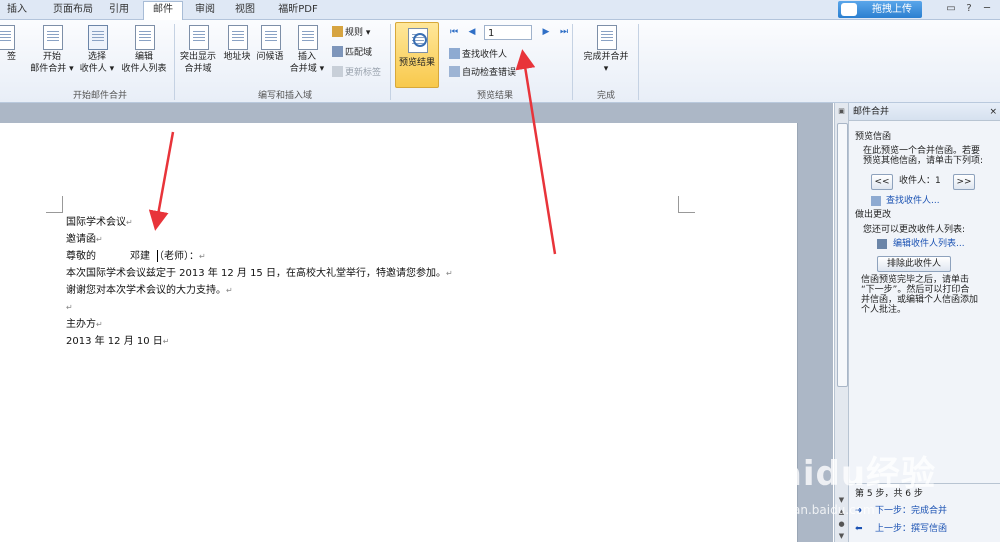 The image size is (1000, 542). Describe the element at coordinates (844, 474) in the screenshot. I see `baidu-watermark: Baidu经验` at that location.